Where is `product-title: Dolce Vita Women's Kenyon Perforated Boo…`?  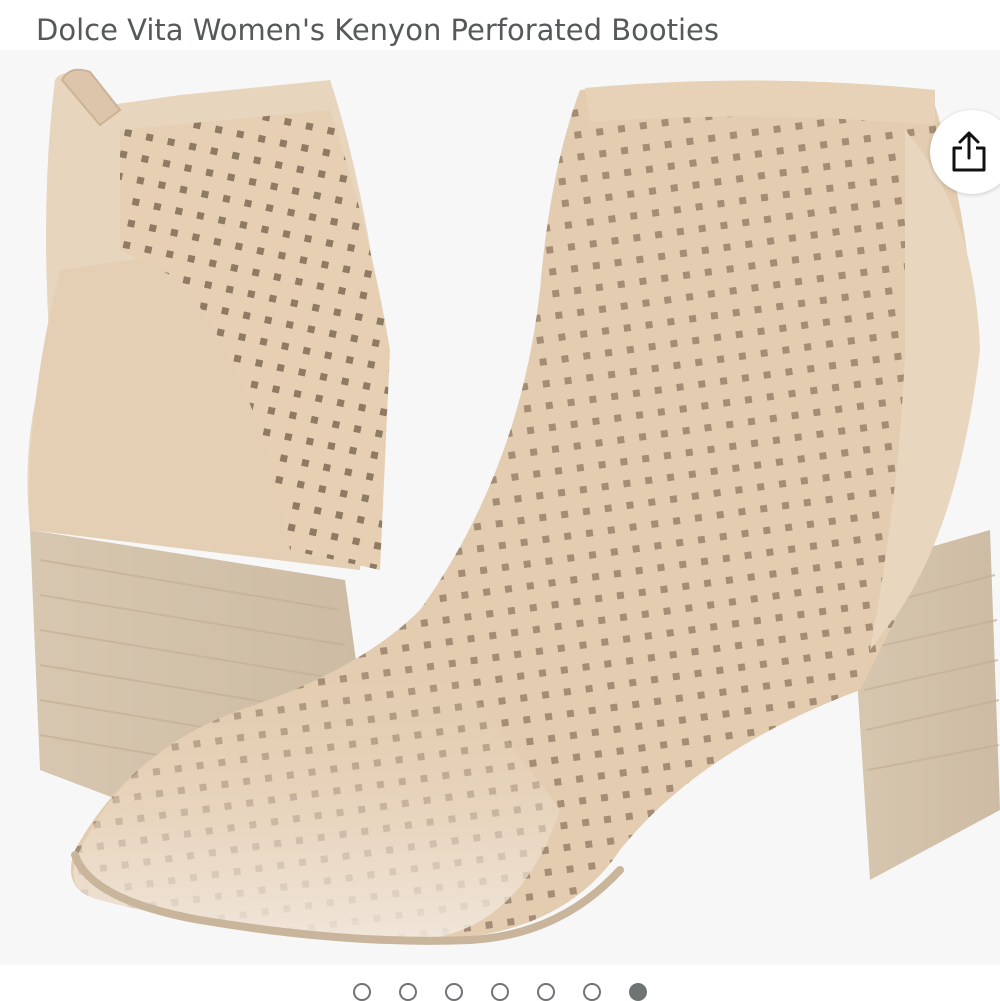
product-title: Dolce Vita Women's Kenyon Perforated Boo… is located at coordinates (378, 30).